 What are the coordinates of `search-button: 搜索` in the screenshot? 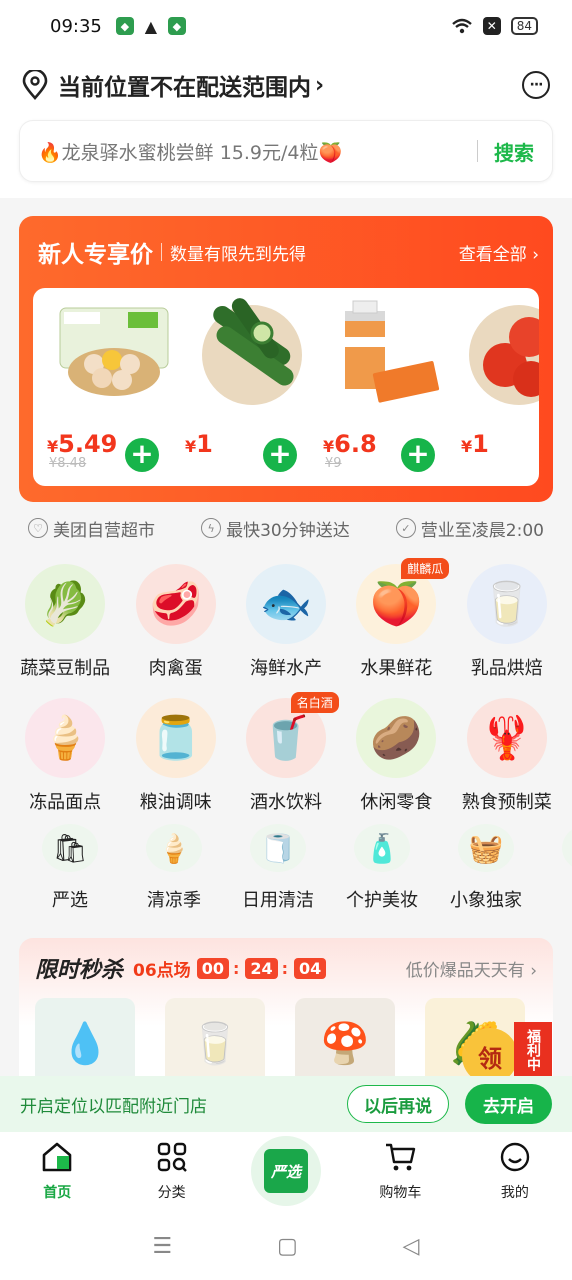 It's located at (514, 151).